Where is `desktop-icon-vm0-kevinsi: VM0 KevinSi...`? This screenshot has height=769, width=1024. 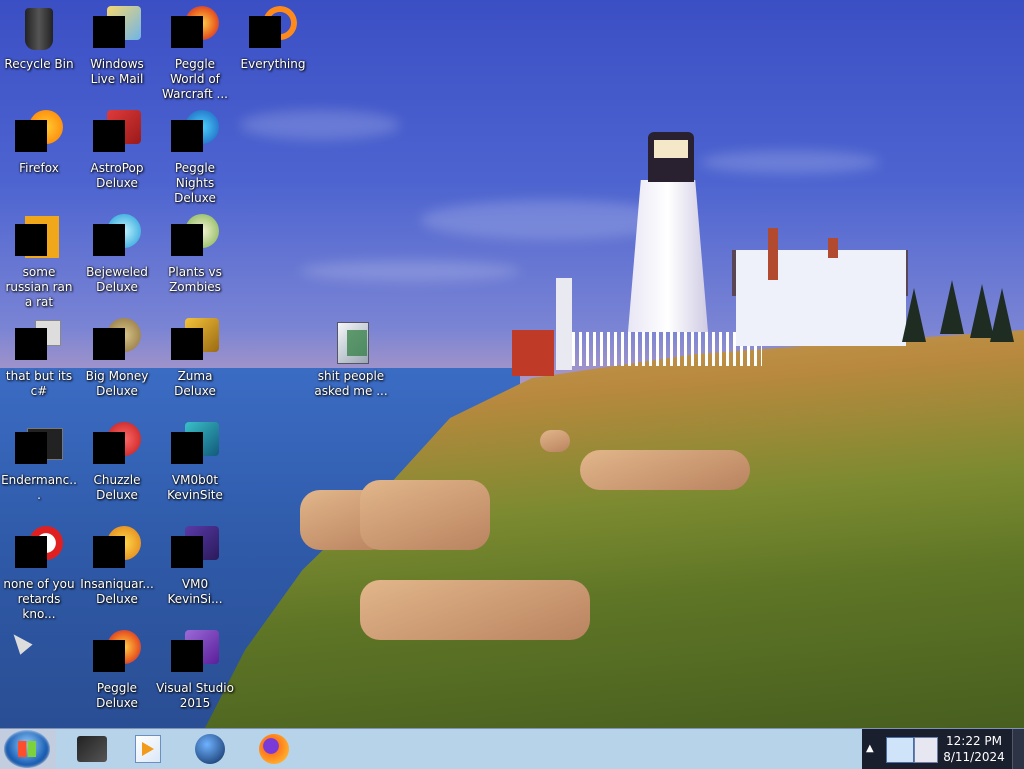 desktop-icon-vm0-kevinsi: VM0 KevinSi... is located at coordinates (195, 566).